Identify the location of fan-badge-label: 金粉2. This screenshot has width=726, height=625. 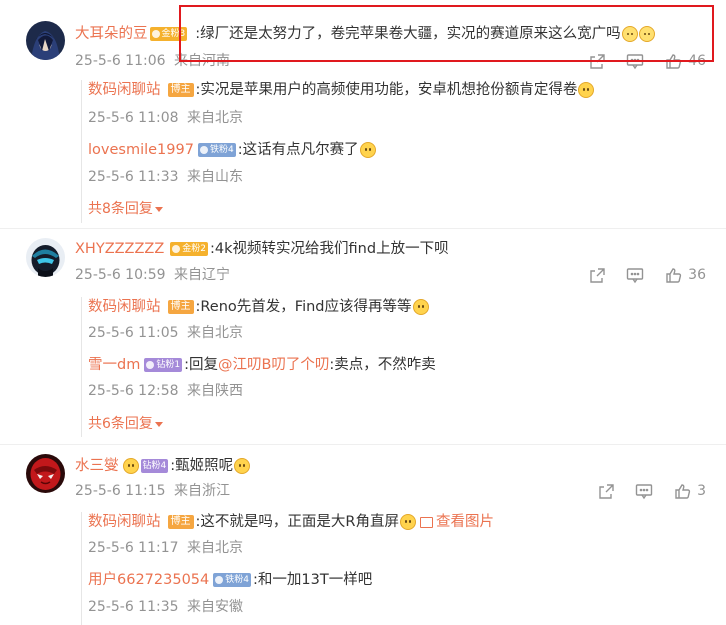
(194, 249).